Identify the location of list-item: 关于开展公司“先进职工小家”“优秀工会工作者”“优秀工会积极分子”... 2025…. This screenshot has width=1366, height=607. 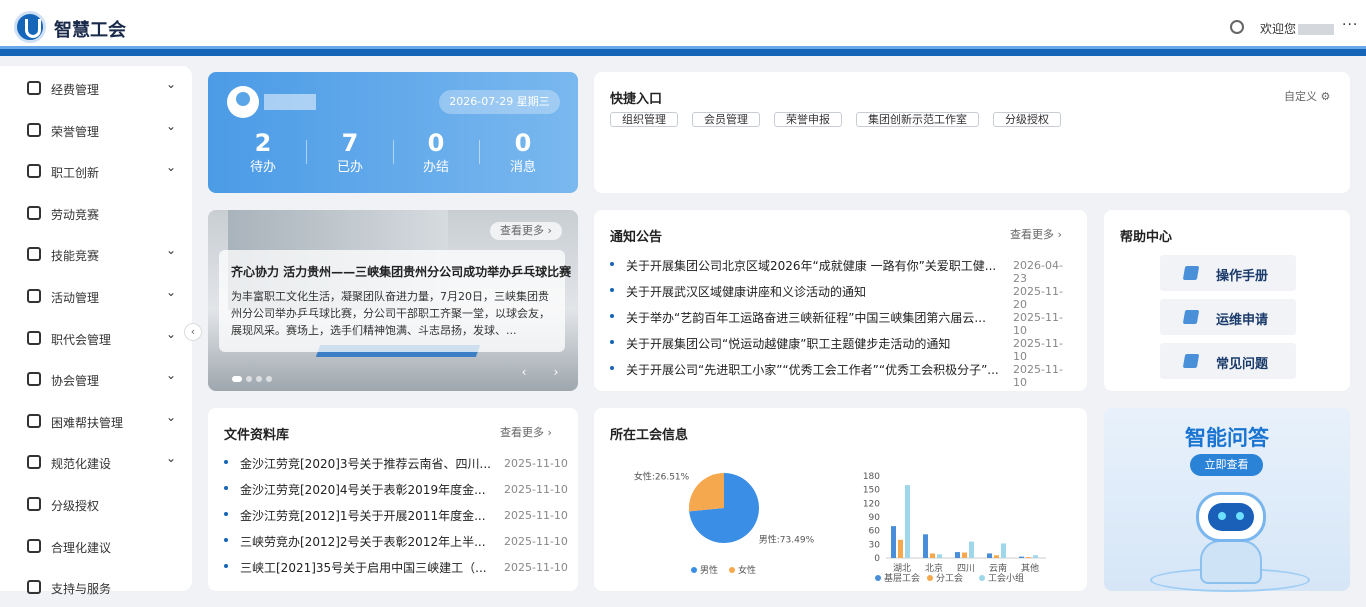
(840, 374).